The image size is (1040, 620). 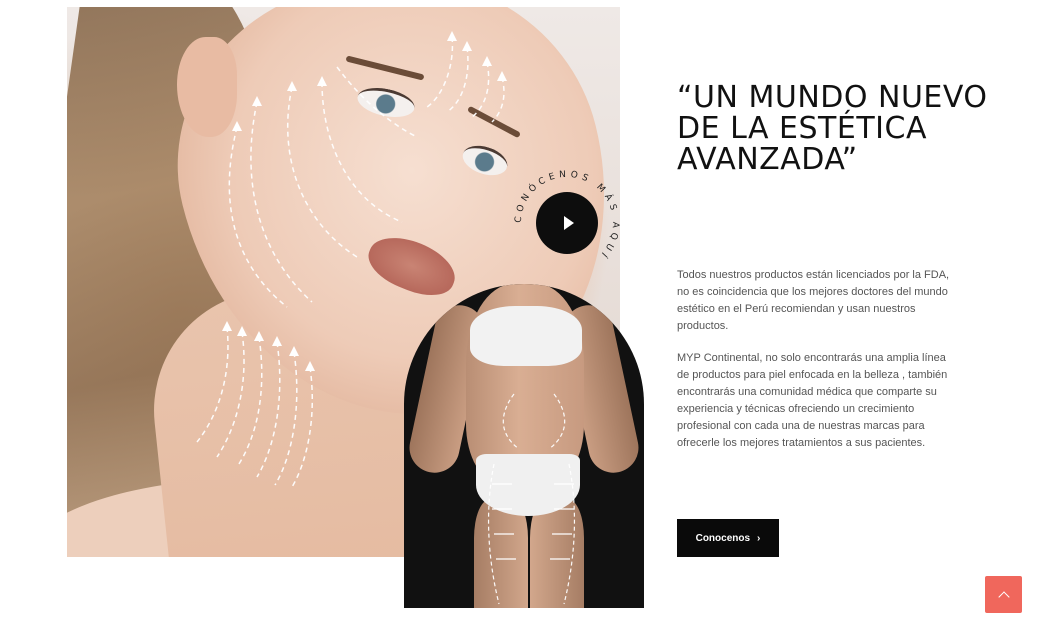 I want to click on play-button, so click(x=567, y=223).